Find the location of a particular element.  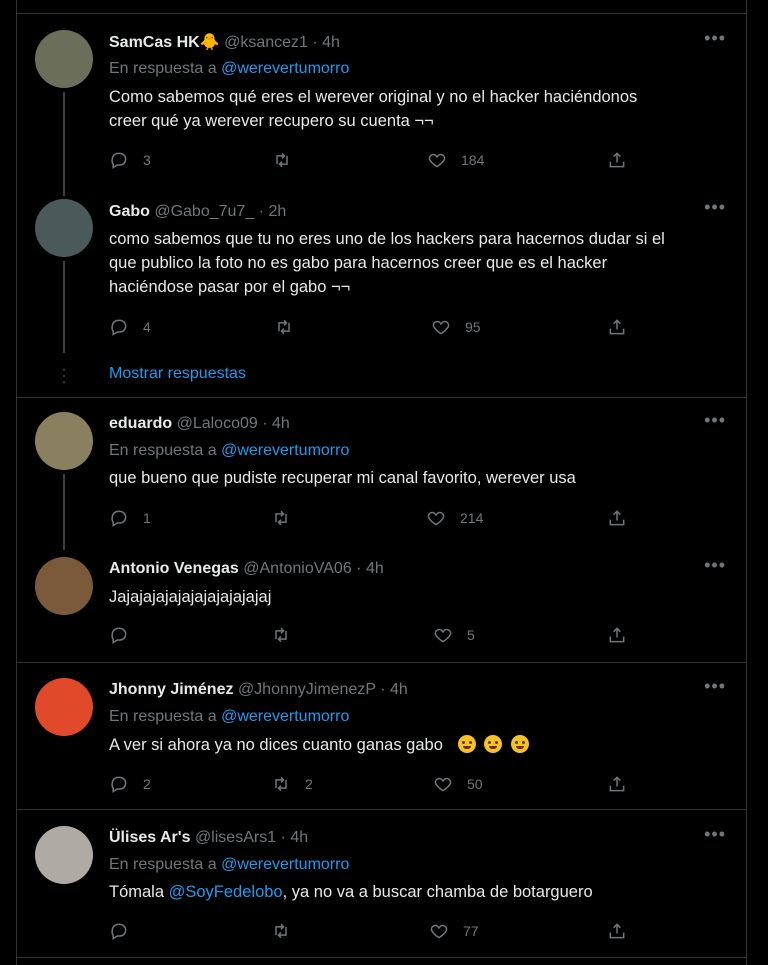

reply-count: 4 is located at coordinates (147, 327).